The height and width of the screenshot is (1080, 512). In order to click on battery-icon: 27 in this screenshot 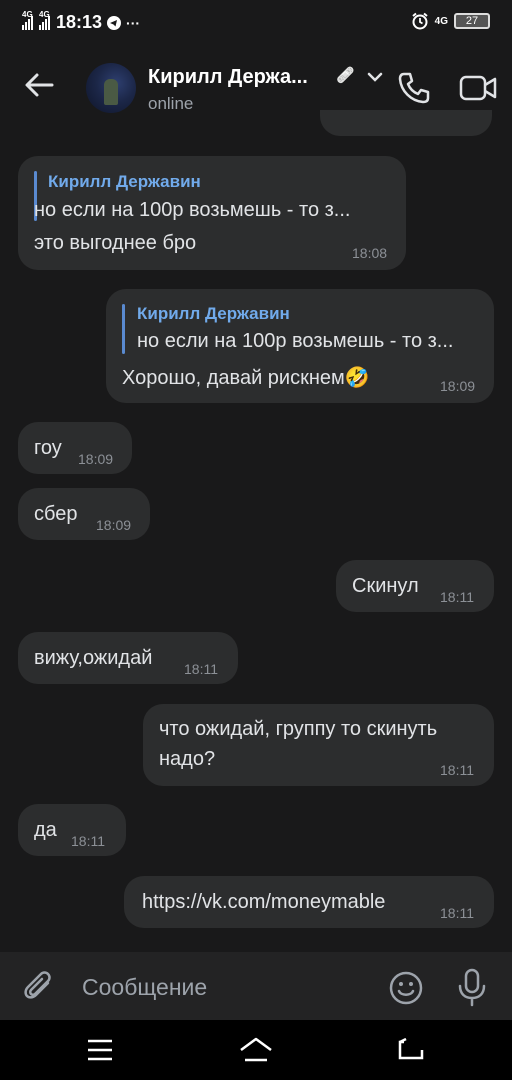, I will do `click(472, 21)`.